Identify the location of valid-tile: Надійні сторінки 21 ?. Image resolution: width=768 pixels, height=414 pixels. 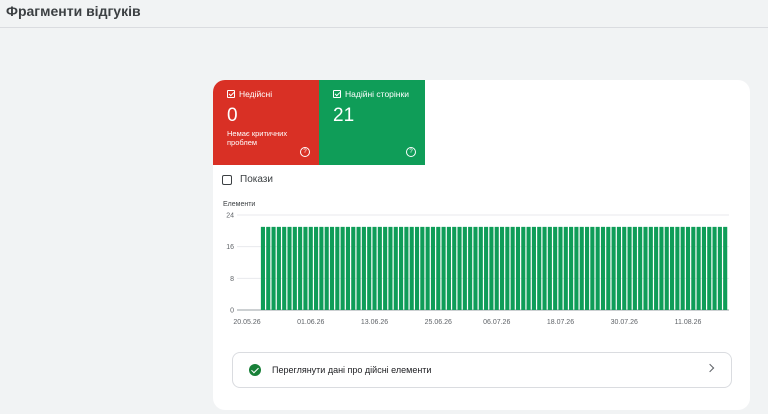
(372, 122).